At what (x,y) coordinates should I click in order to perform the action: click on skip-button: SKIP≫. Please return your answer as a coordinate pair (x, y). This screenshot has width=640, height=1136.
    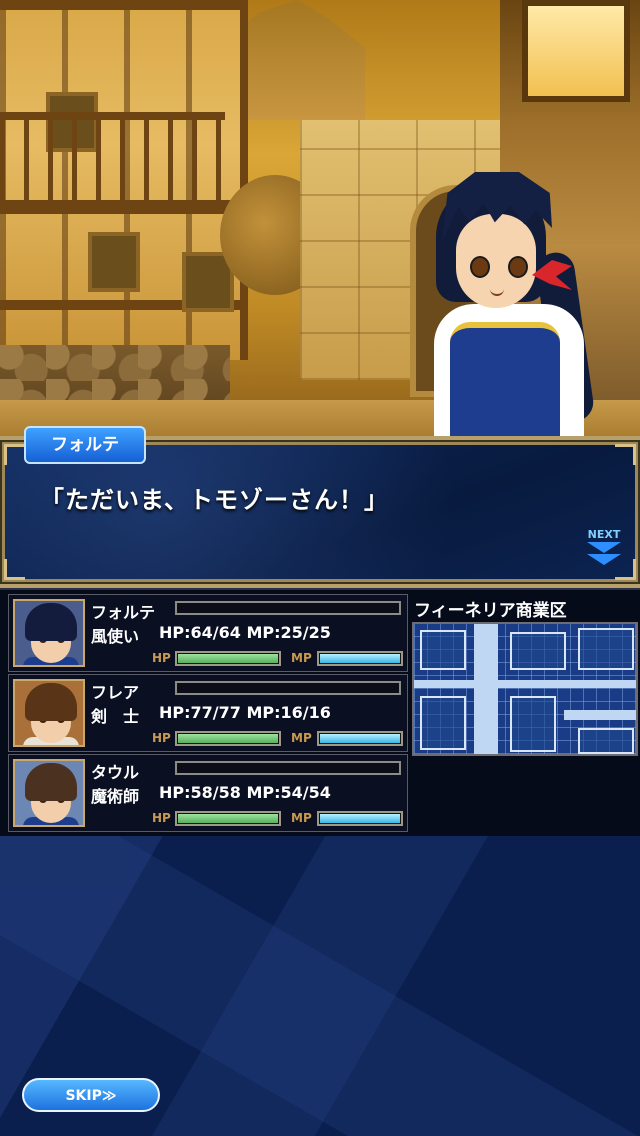
    Looking at the image, I should click on (91, 1095).